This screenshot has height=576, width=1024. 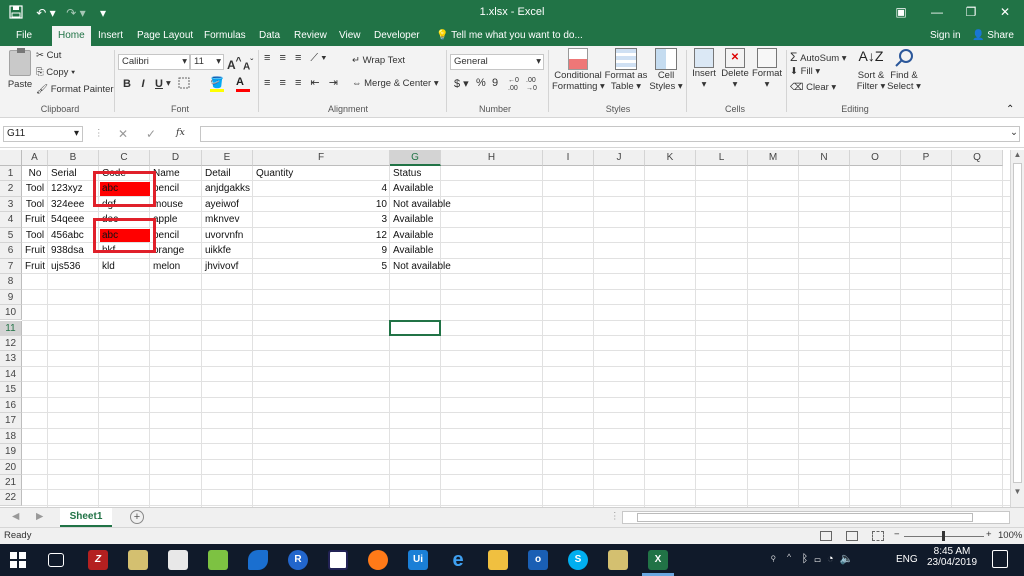 I want to click on row-header: 2, so click(x=11, y=189).